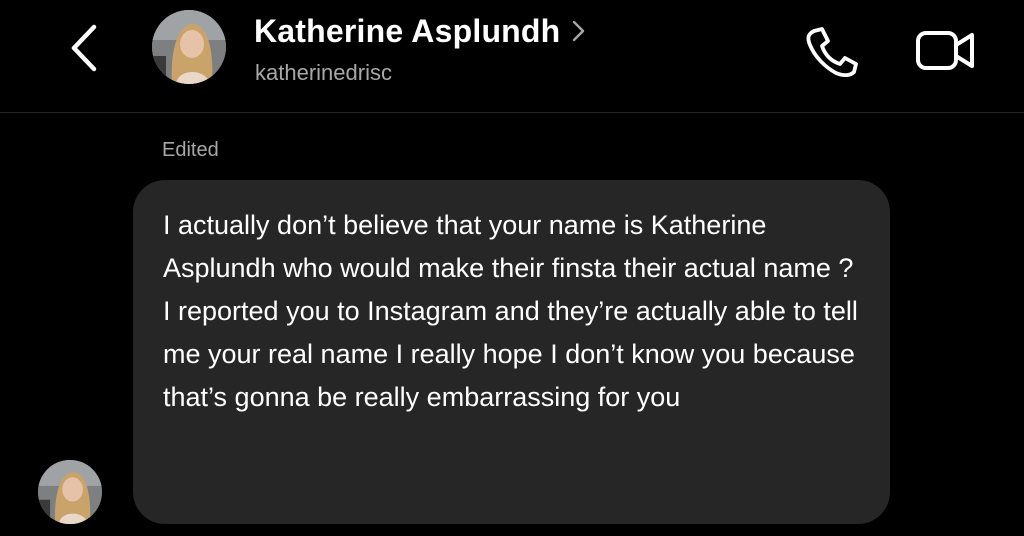 Image resolution: width=1024 pixels, height=536 pixels. I want to click on contact-name-link: Katherine Asplundh, so click(420, 31).